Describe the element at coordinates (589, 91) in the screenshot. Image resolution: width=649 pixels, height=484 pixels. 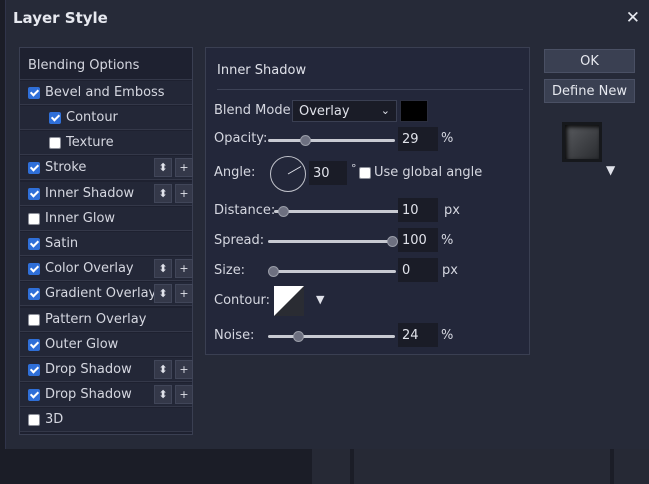
I see `define-new-button: Define New` at that location.